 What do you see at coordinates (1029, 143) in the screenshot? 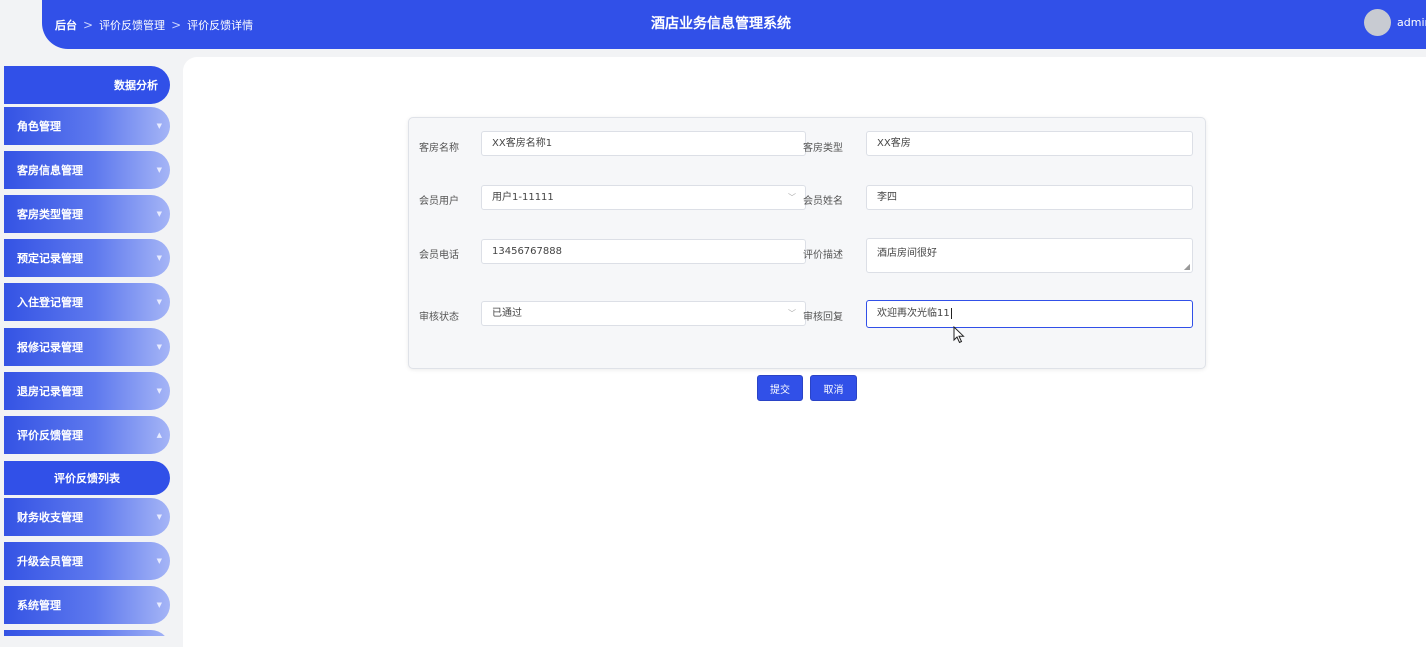
I see `room-type-input: XX客房` at bounding box center [1029, 143].